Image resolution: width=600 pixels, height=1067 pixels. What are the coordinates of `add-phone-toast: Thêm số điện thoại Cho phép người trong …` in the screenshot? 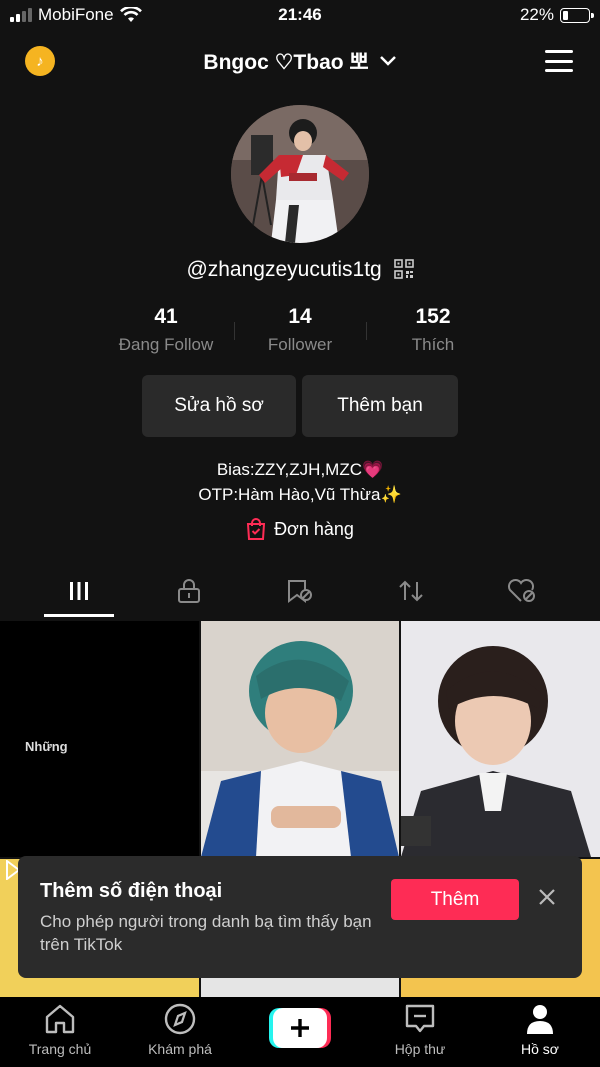 It's located at (300, 917).